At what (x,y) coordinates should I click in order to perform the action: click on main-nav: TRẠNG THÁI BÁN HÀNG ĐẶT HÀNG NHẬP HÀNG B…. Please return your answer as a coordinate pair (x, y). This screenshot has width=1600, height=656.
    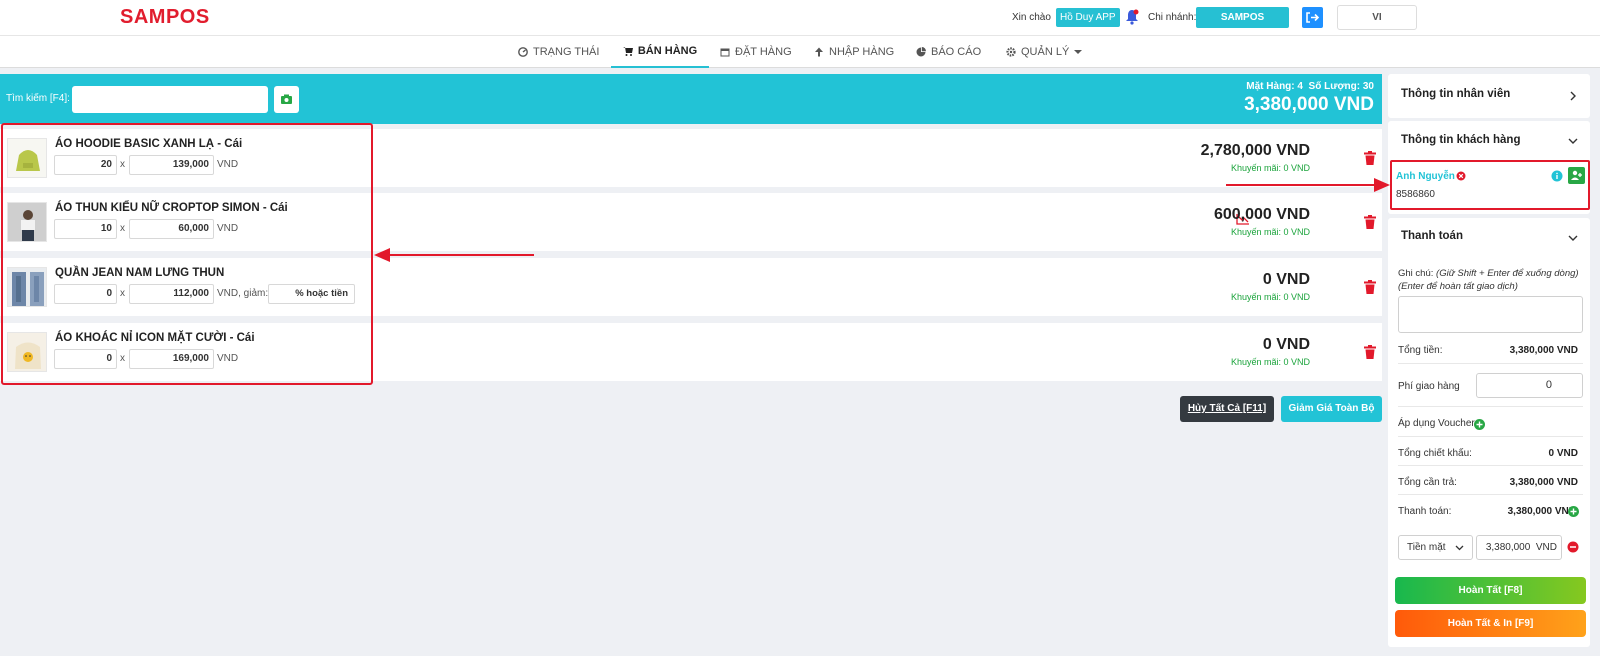
    Looking at the image, I should click on (800, 52).